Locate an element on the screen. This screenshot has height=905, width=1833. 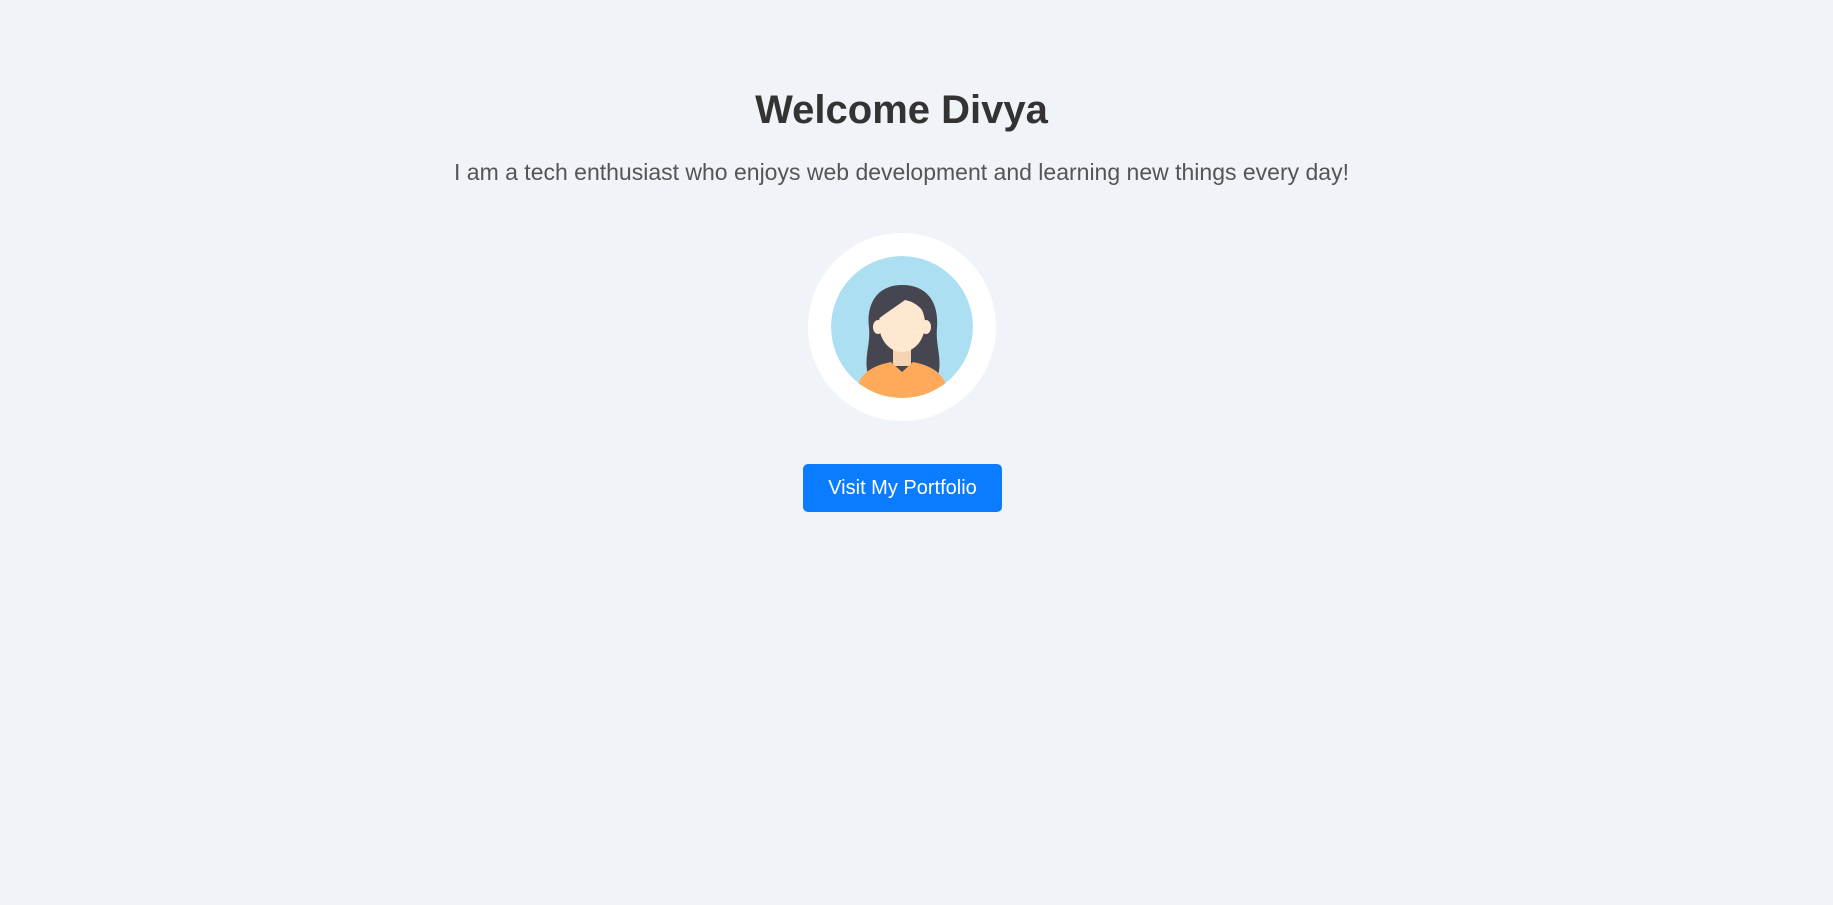
page-title: Welcome Divya is located at coordinates (901, 110).